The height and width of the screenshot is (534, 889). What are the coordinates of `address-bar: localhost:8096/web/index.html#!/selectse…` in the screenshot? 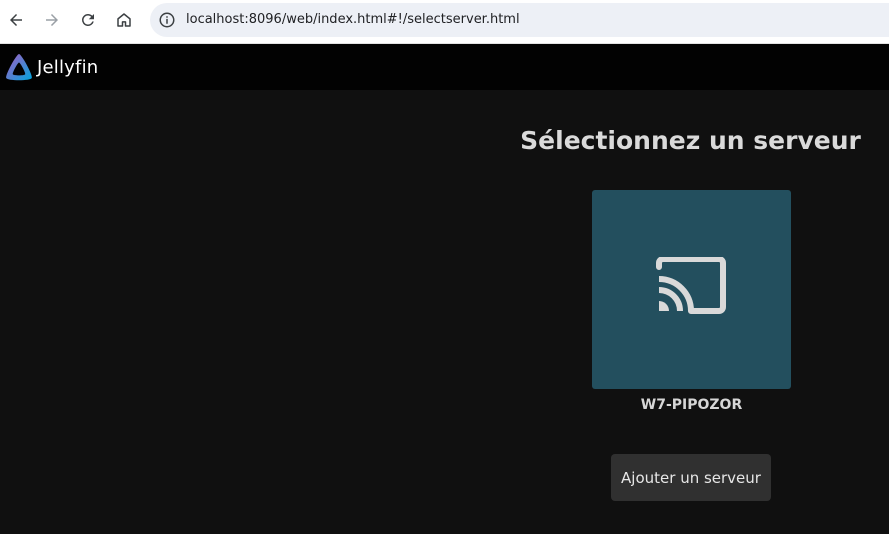 It's located at (519, 20).